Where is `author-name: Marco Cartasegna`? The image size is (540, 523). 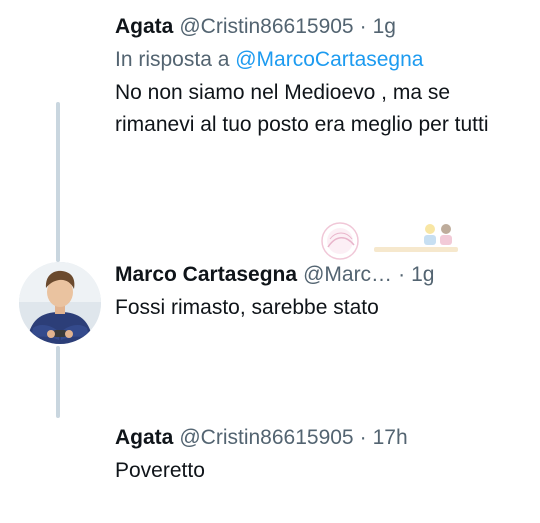 author-name: Marco Cartasegna is located at coordinates (206, 274).